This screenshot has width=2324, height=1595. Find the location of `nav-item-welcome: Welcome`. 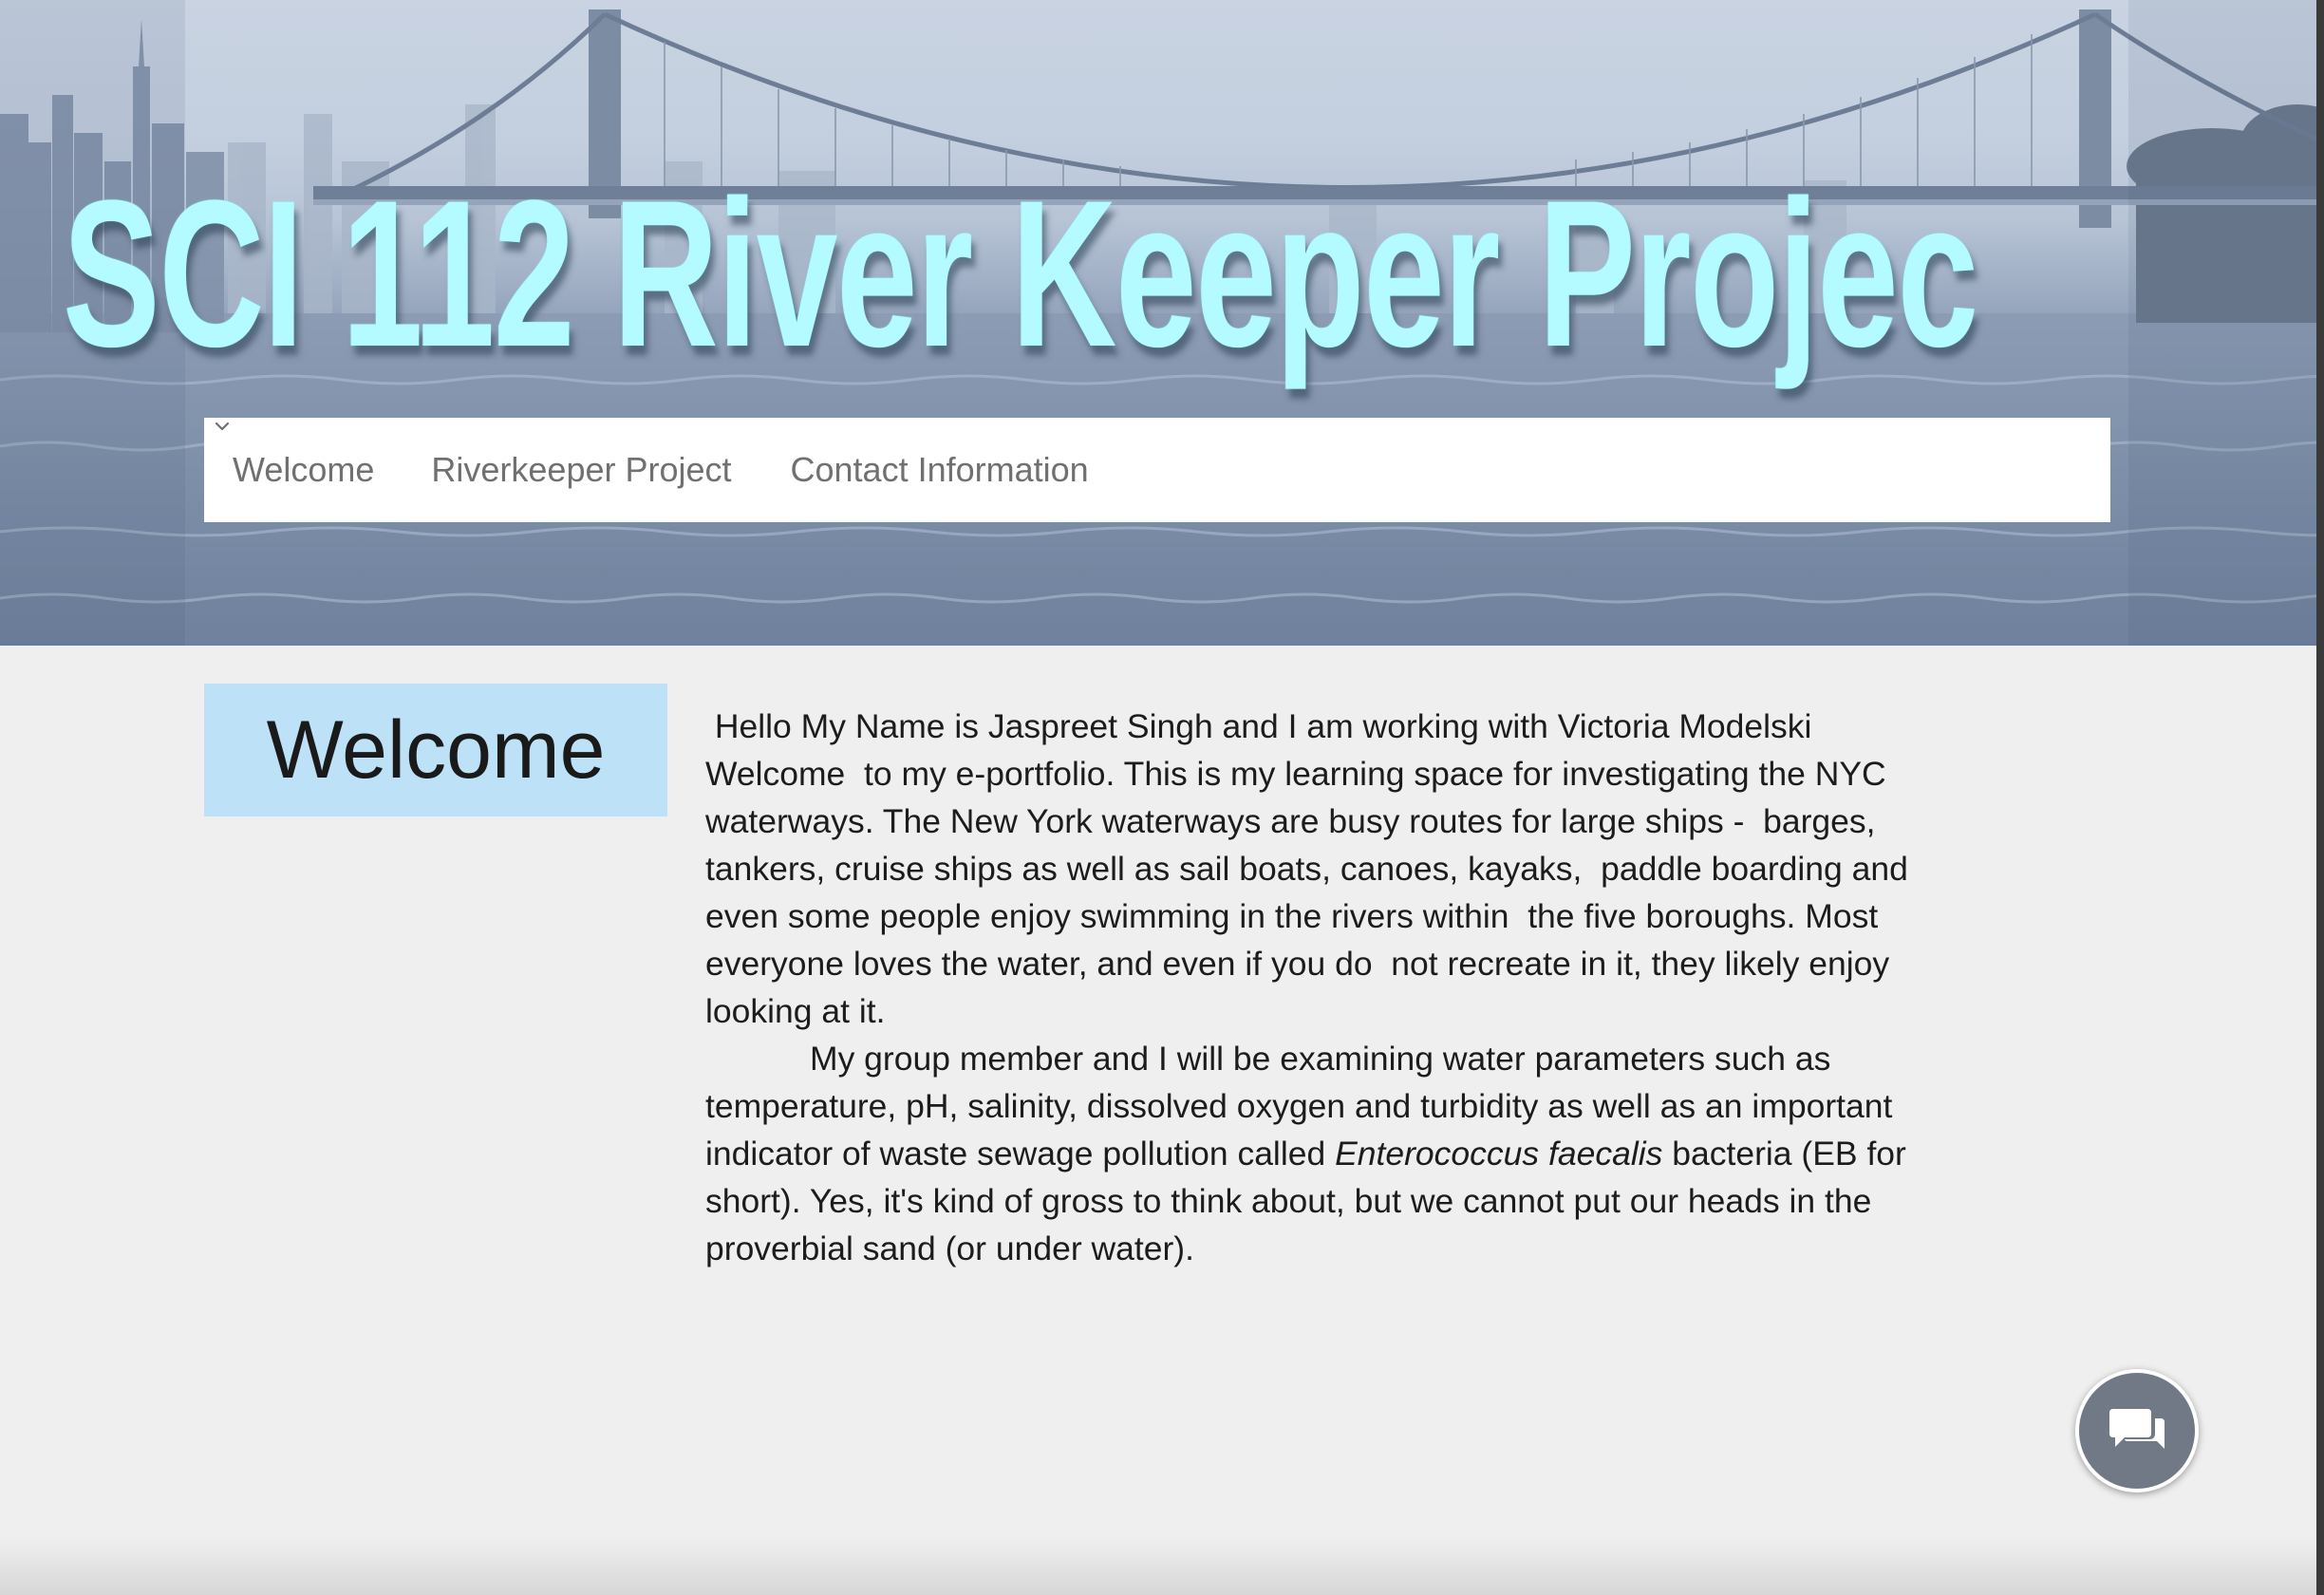

nav-item-welcome: Welcome is located at coordinates (303, 470).